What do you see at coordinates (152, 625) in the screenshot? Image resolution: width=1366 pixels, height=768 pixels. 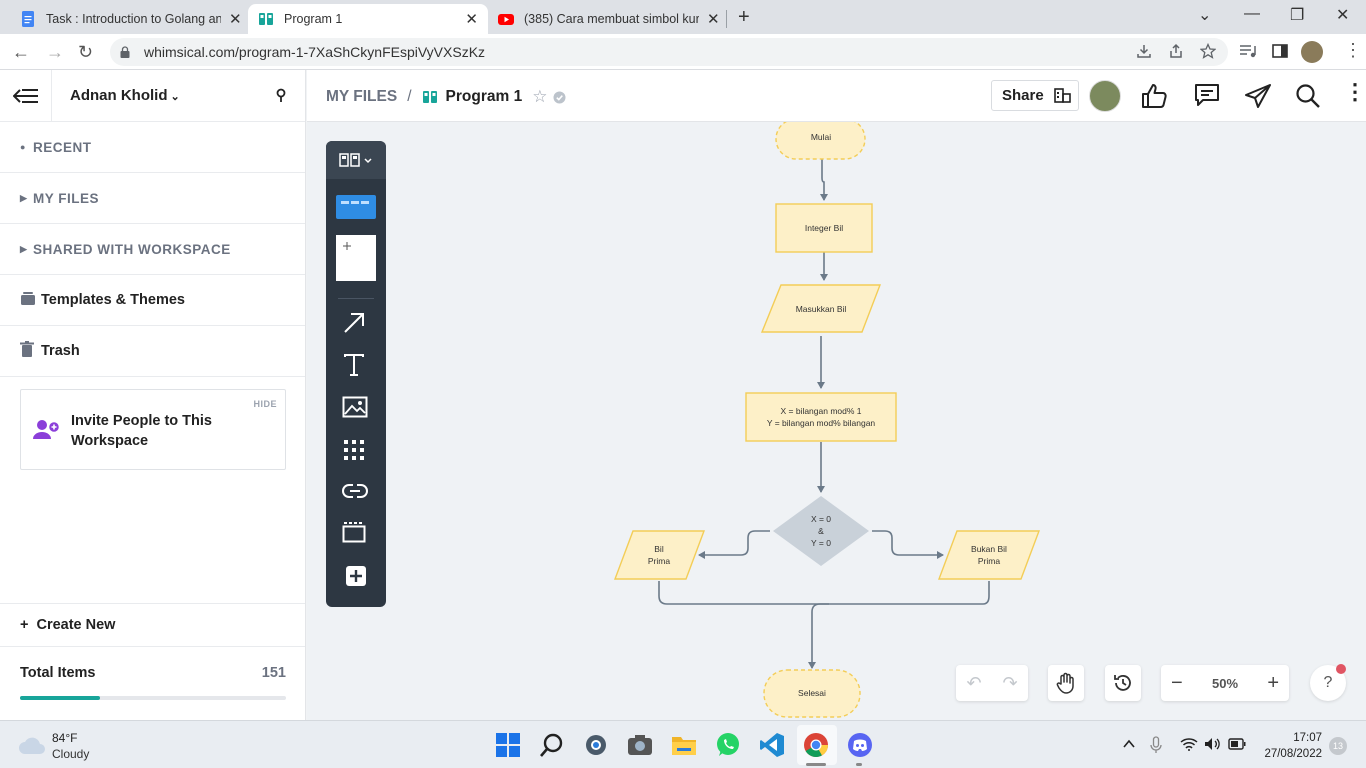 I see `create-new-button: + Create New` at bounding box center [152, 625].